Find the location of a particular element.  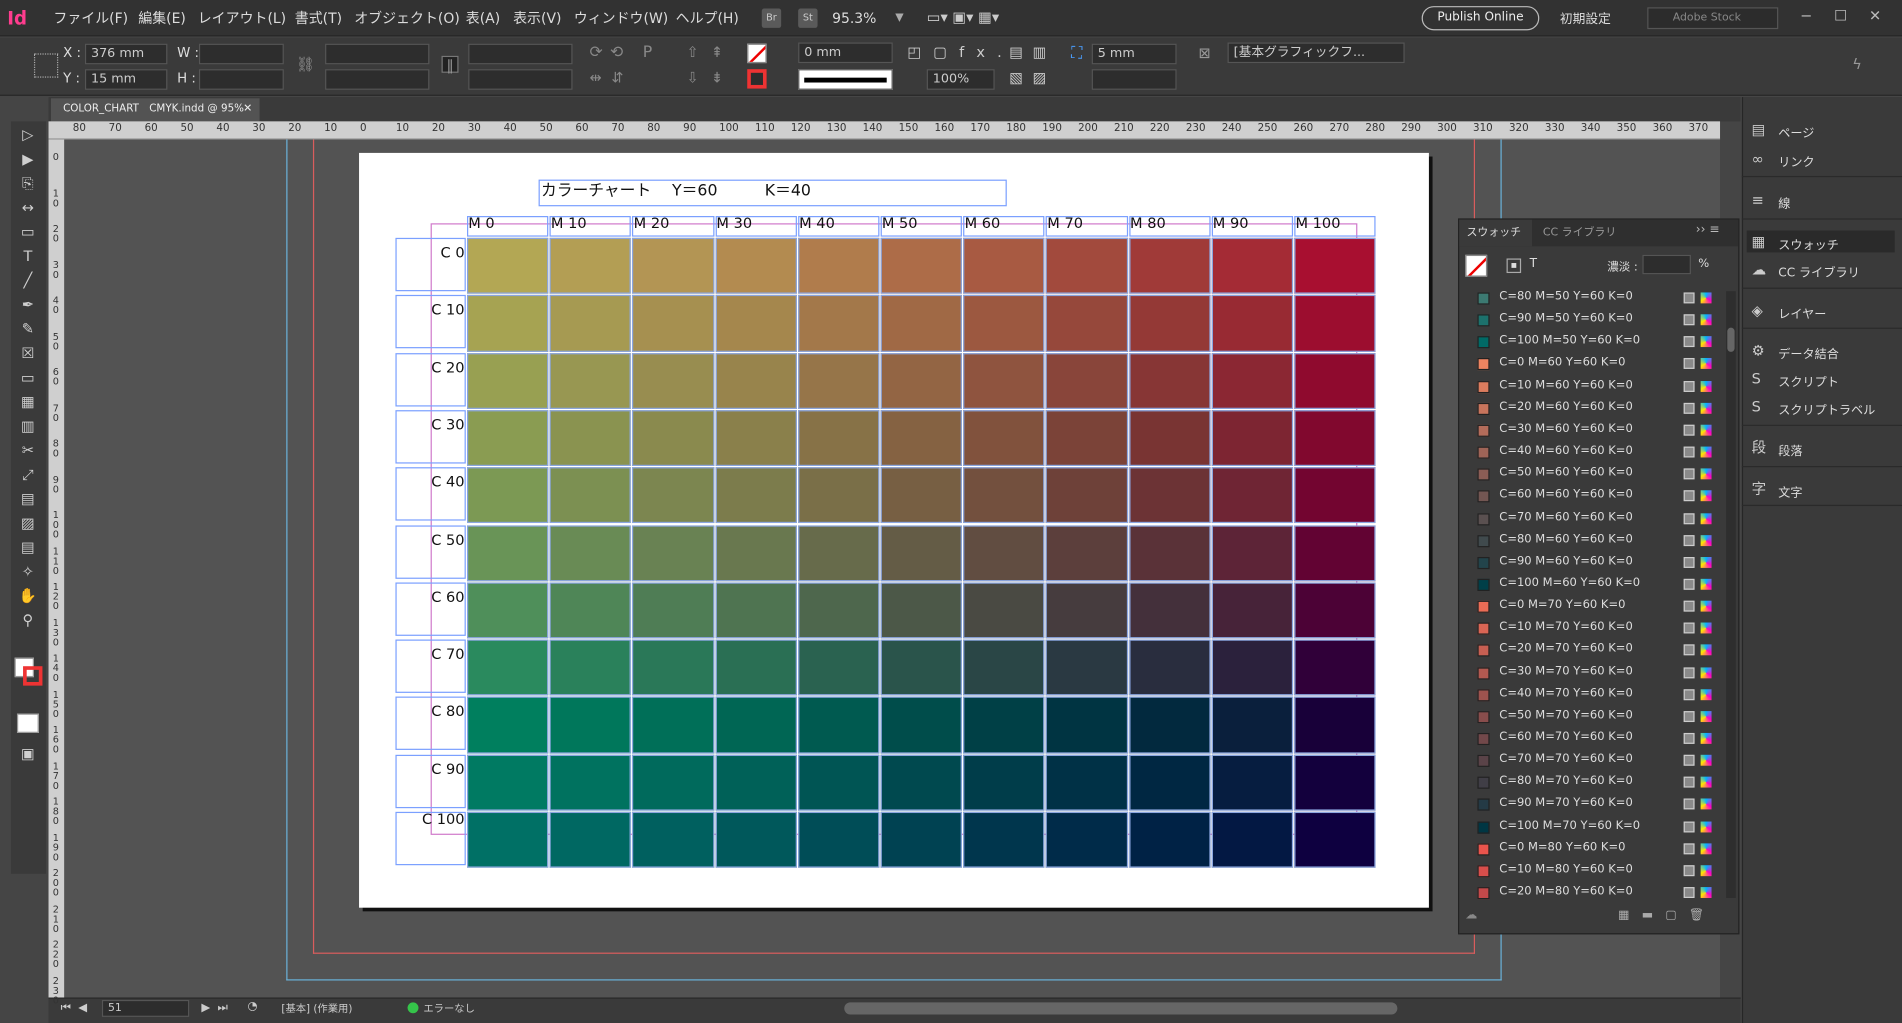

pencil-tool-icon: ✎ is located at coordinates (28, 329).